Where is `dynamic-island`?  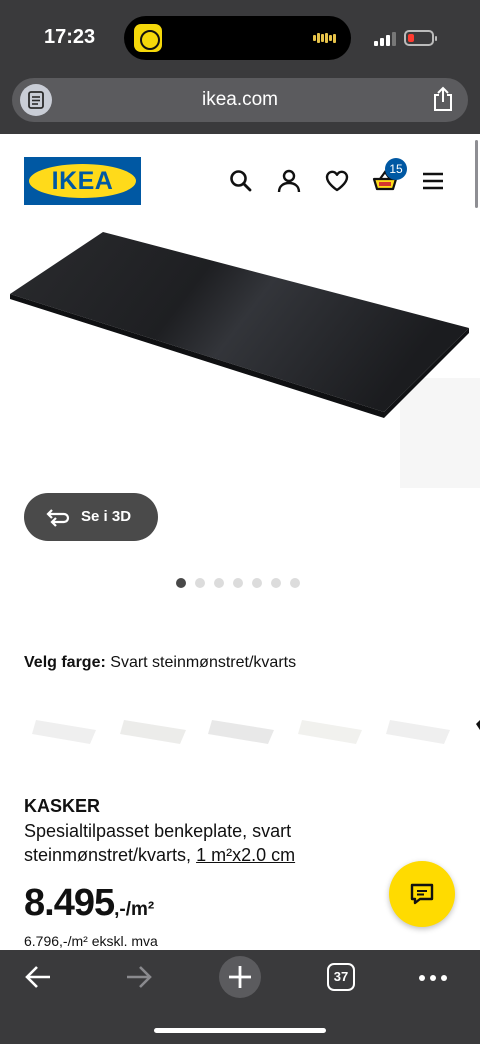 dynamic-island is located at coordinates (237, 38).